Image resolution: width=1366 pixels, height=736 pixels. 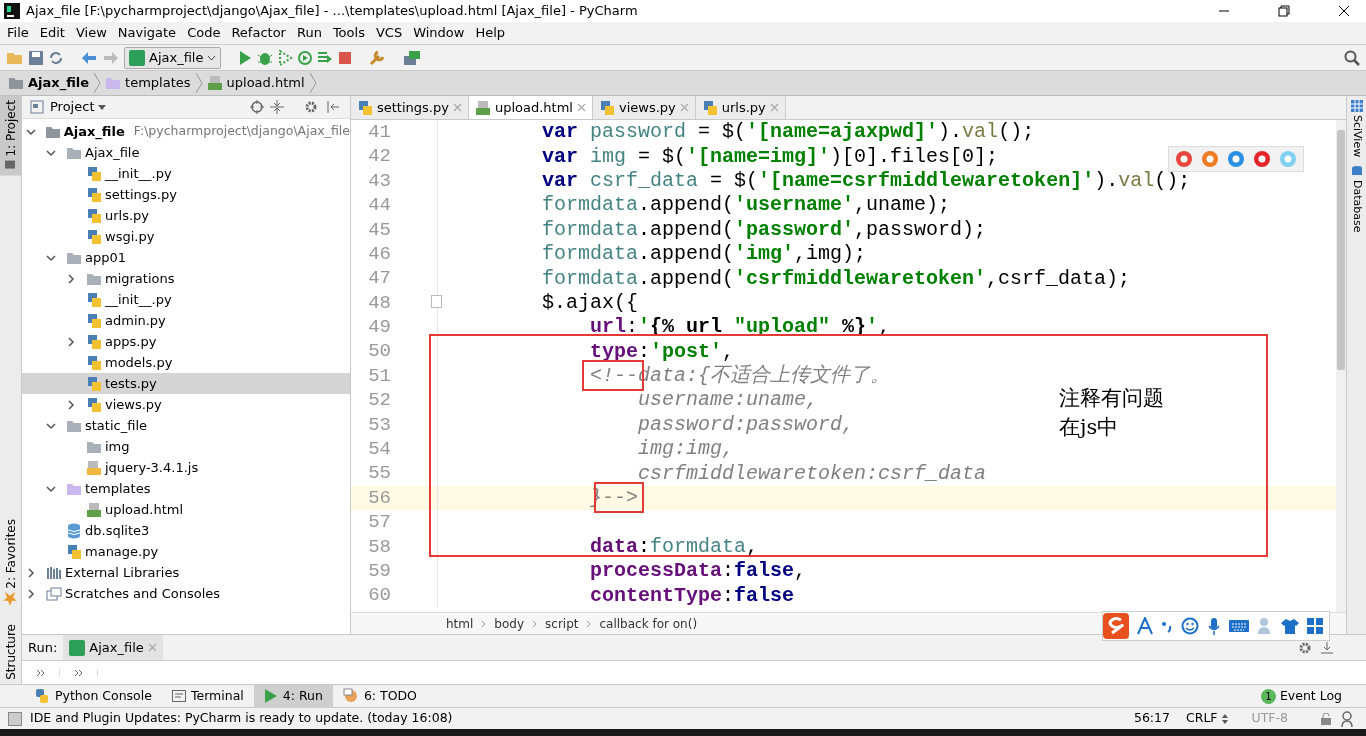 What do you see at coordinates (10, 136) in the screenshot?
I see `tool-window-tab: 1: Project` at bounding box center [10, 136].